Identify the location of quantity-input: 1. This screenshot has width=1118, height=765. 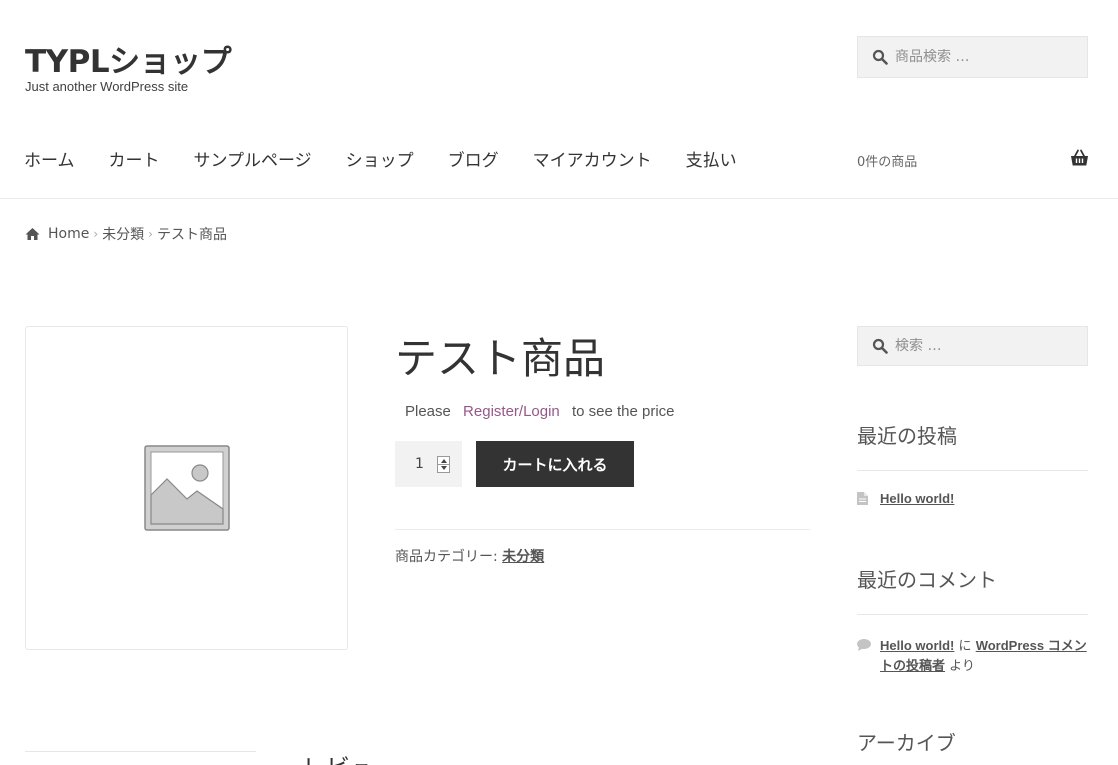
(428, 464).